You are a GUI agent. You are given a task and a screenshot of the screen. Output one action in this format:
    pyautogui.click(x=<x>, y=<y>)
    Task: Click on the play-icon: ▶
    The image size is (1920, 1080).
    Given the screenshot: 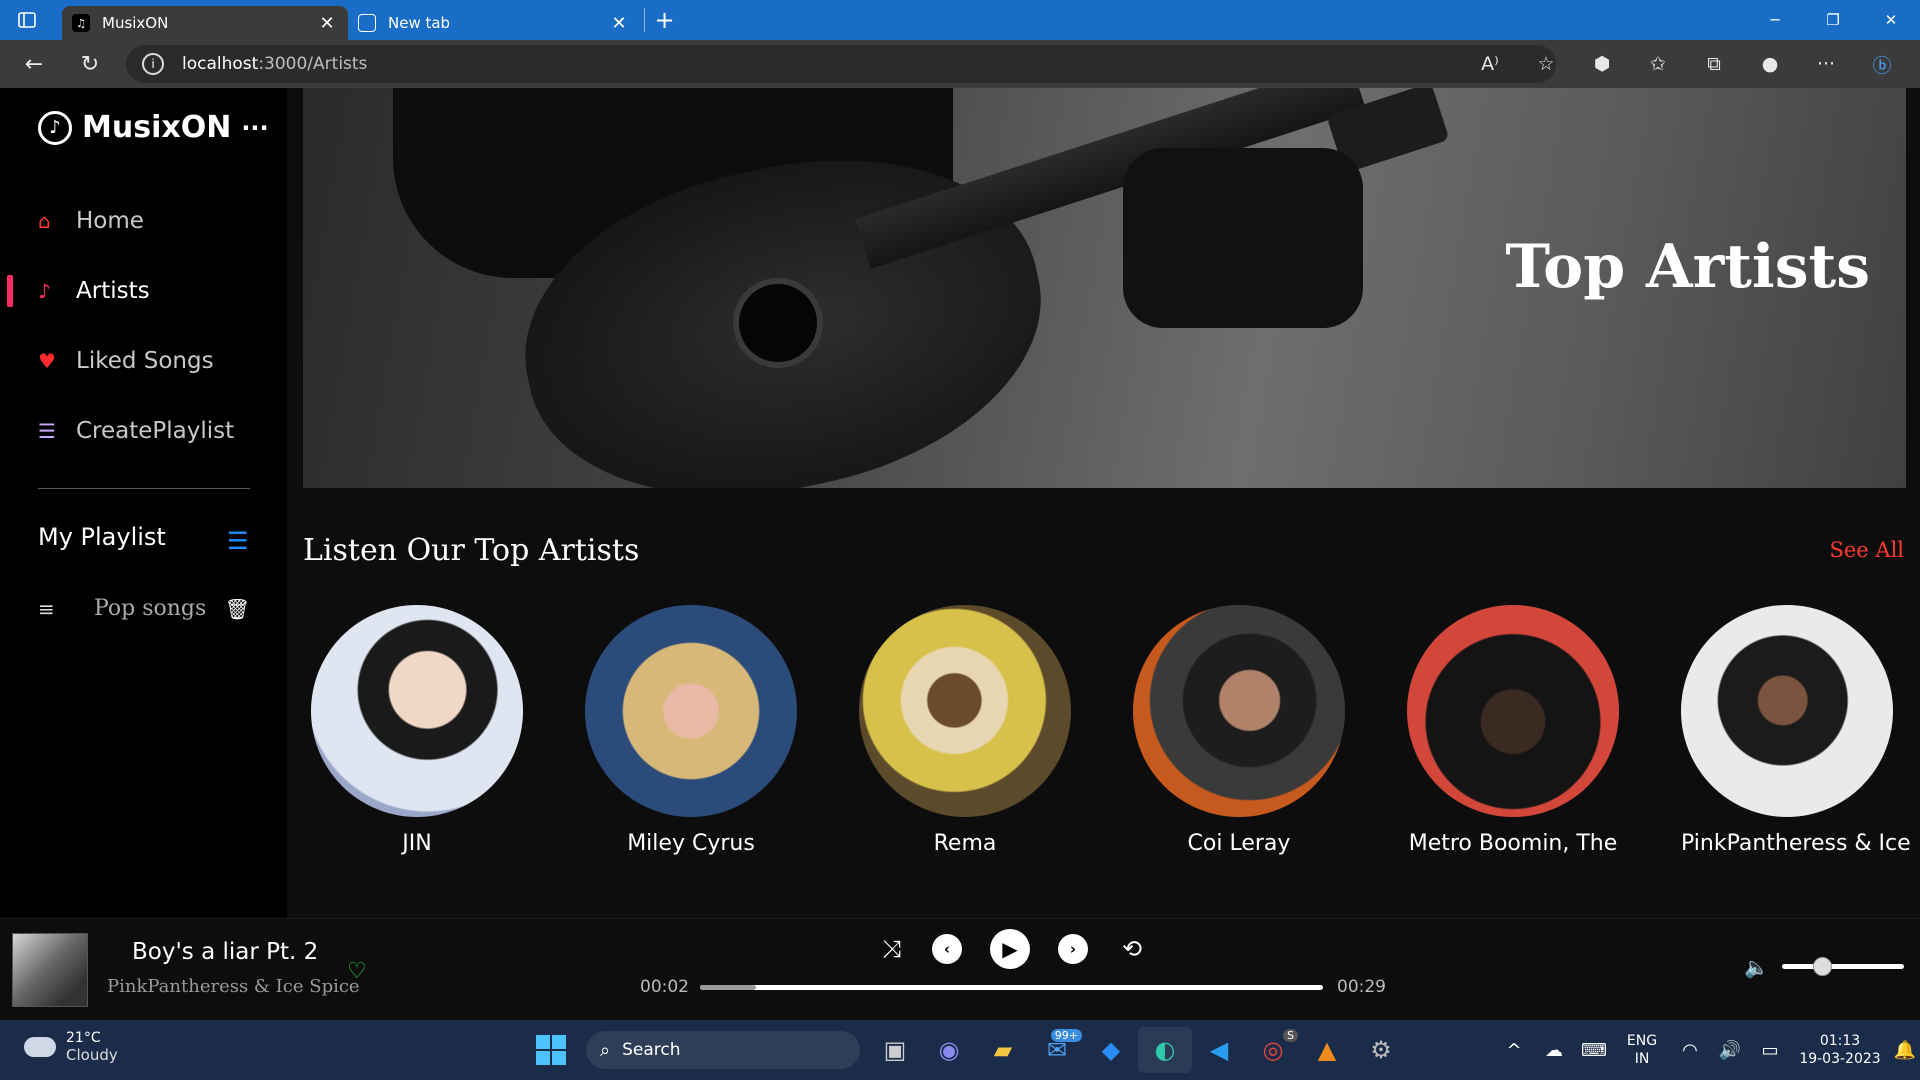 What is the action you would take?
    pyautogui.click(x=1010, y=949)
    